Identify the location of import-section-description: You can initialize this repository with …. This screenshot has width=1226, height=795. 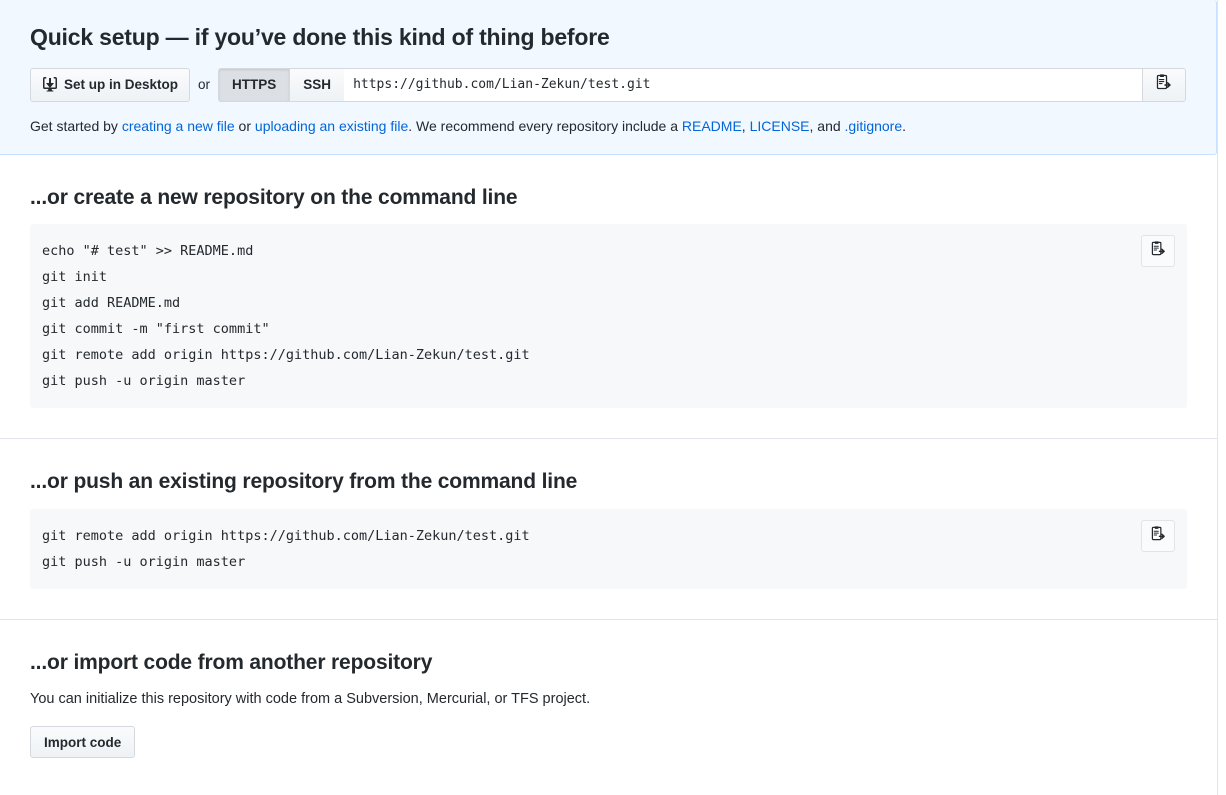
(310, 698).